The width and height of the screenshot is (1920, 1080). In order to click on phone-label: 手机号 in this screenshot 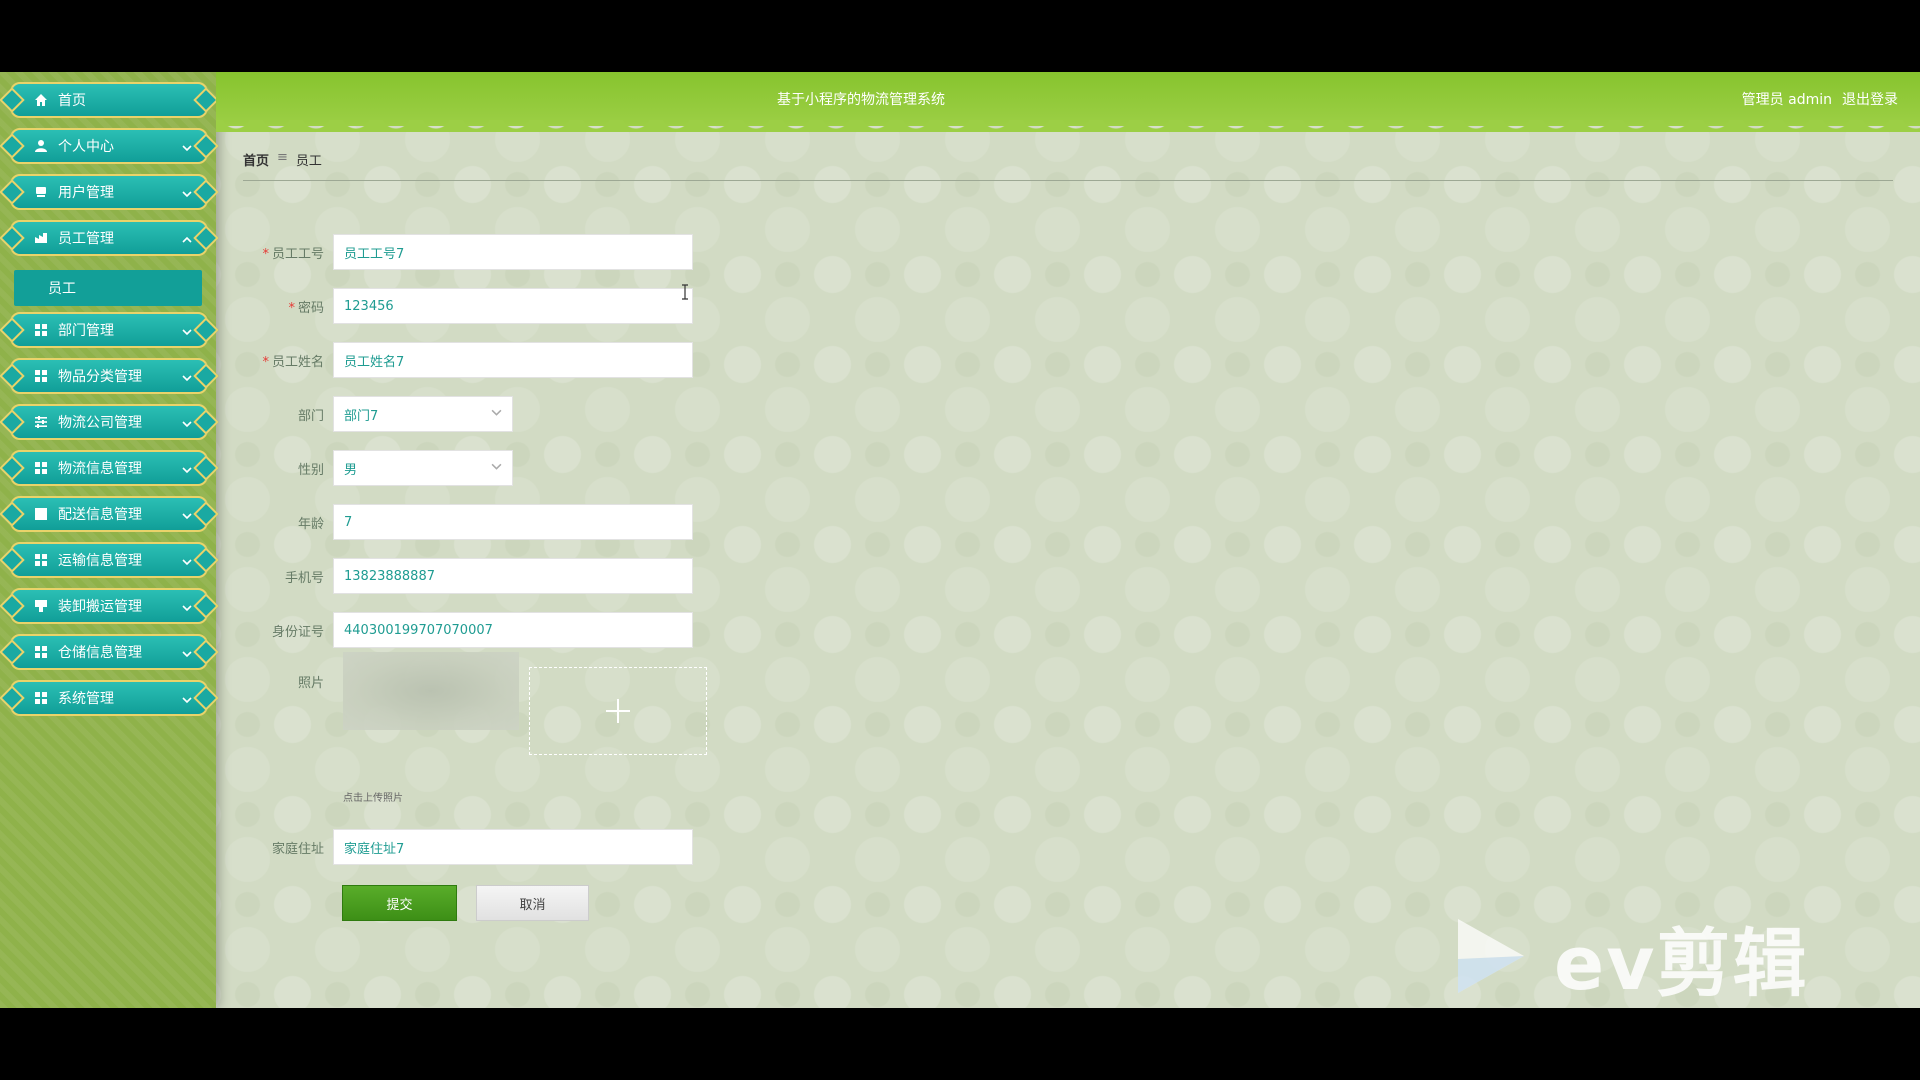, I will do `click(304, 578)`.